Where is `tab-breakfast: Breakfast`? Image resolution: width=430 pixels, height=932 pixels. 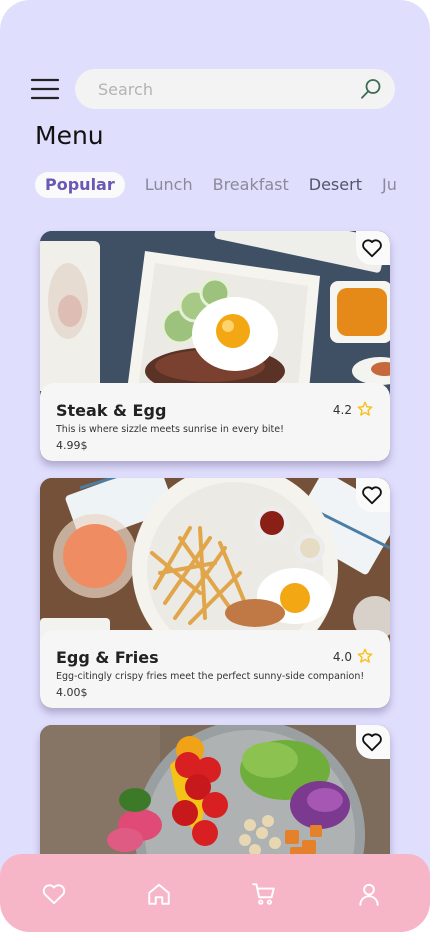
tab-breakfast: Breakfast is located at coordinates (251, 185).